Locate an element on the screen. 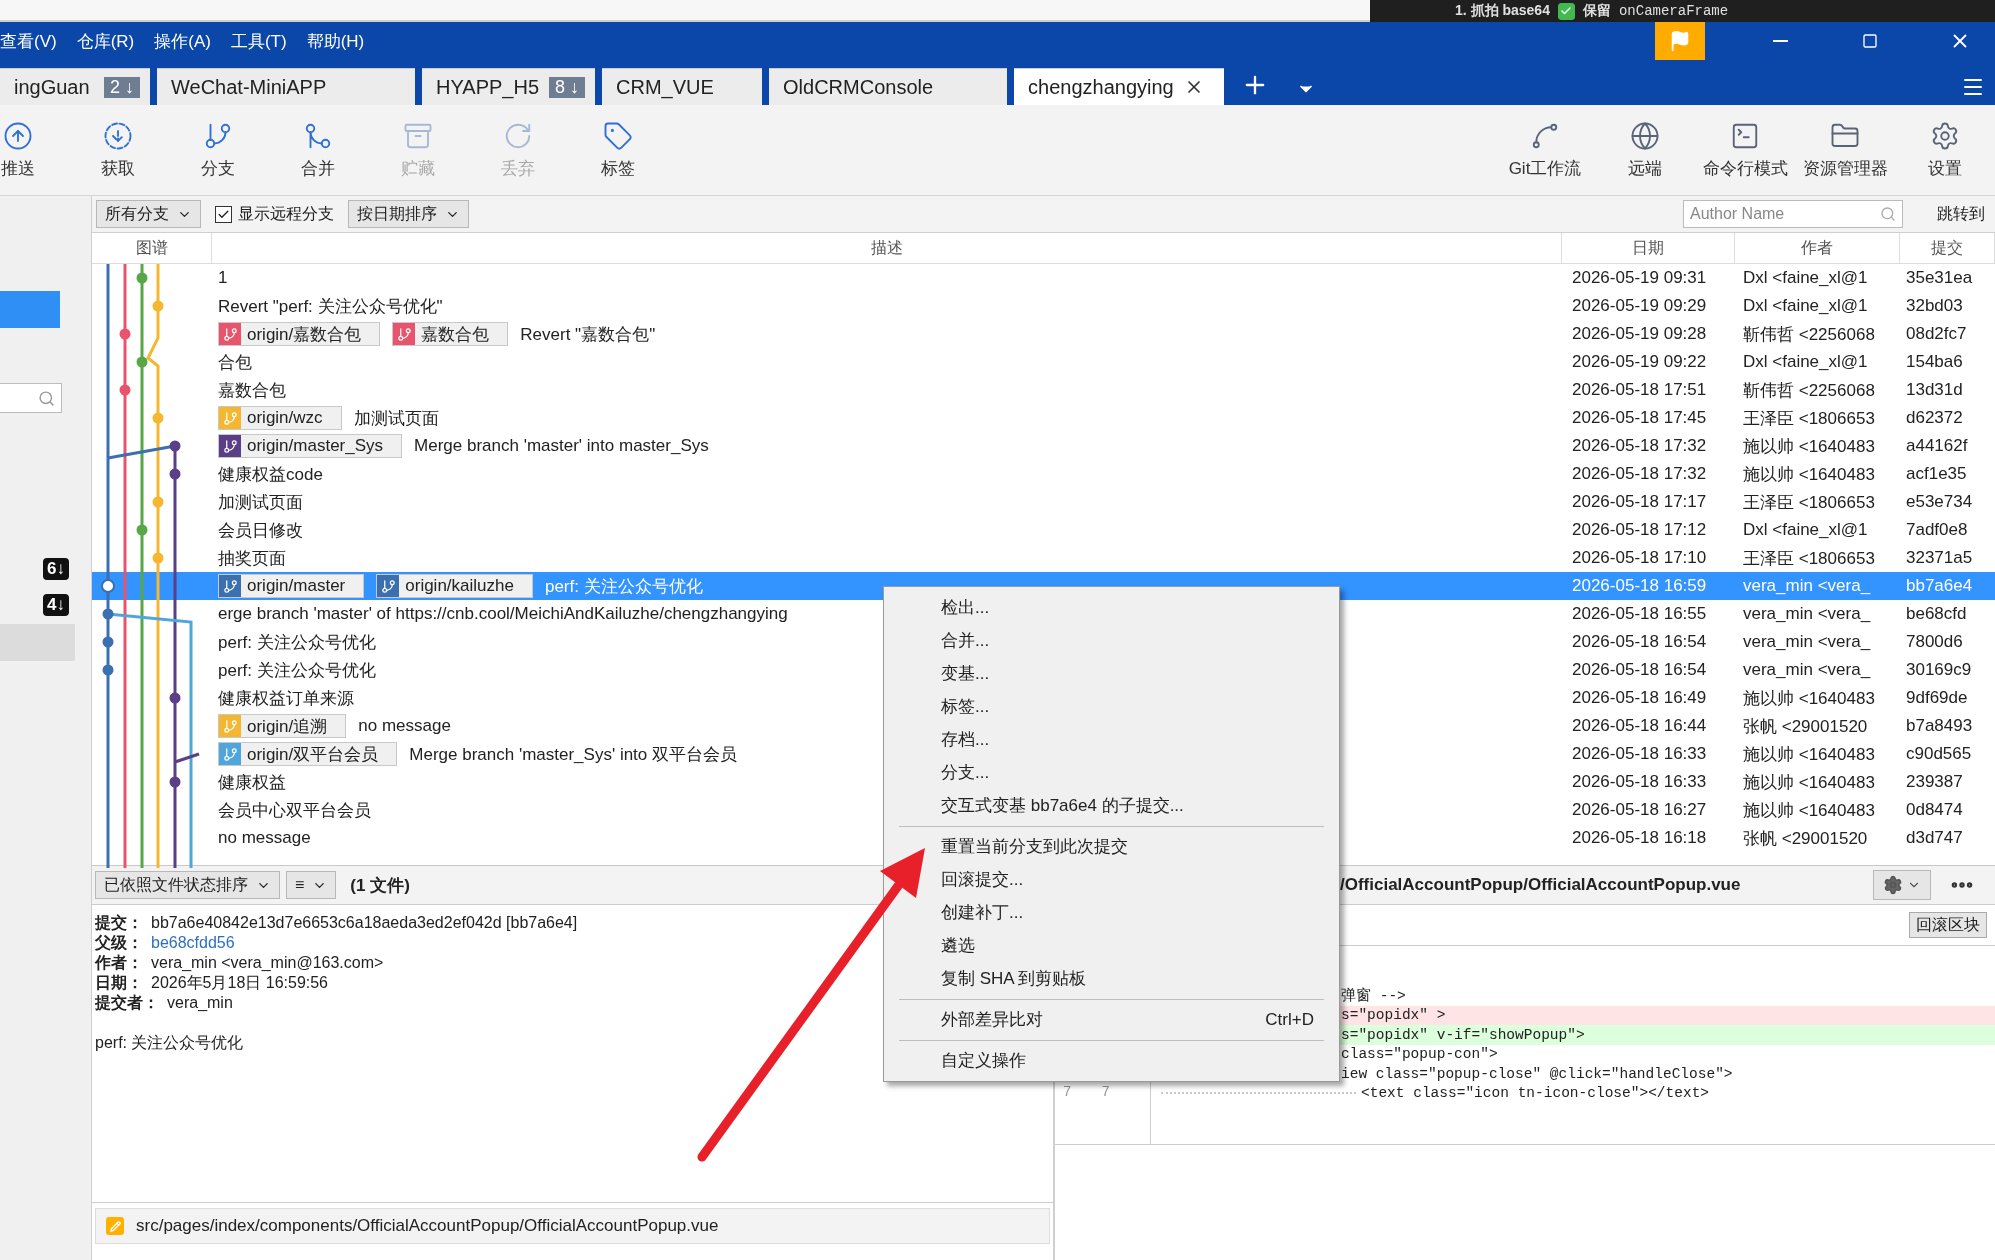  sidebar-search-field is located at coordinates (31, 398).